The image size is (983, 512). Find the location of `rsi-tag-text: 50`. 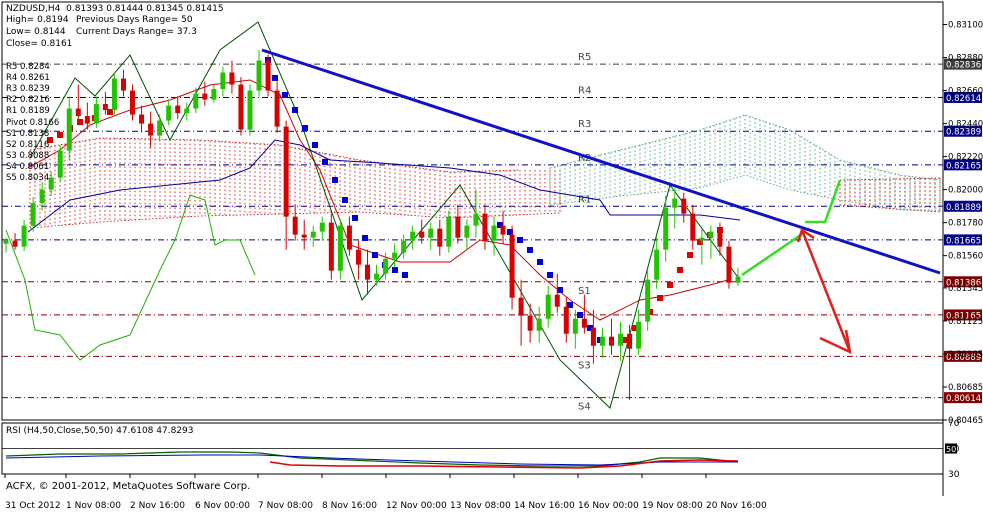

rsi-tag-text: 50 is located at coordinates (951, 449).